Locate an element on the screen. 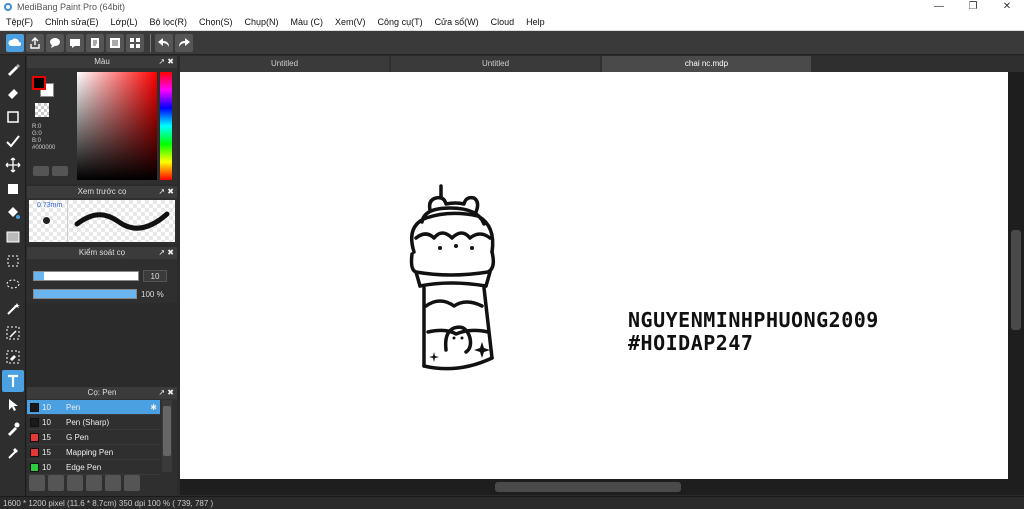 This screenshot has height=509, width=1024. grid-button is located at coordinates (135, 42).